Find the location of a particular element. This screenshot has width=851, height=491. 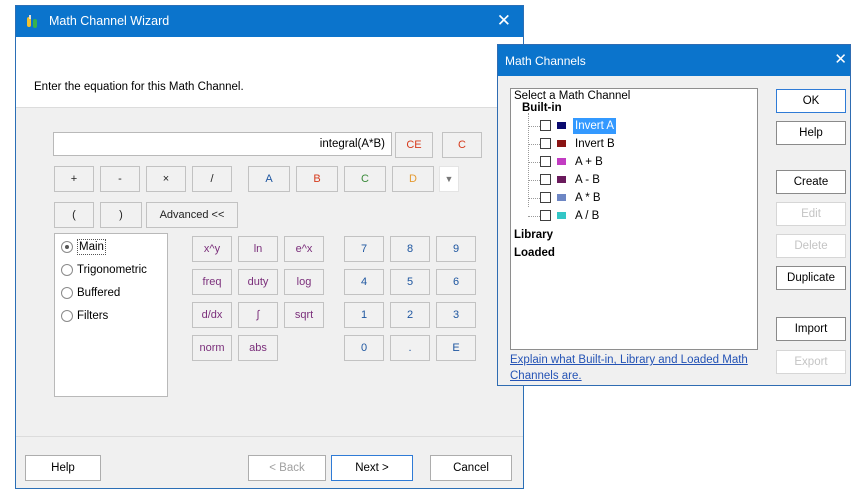

advanced-toggle-button: Advanced << is located at coordinates (192, 215).